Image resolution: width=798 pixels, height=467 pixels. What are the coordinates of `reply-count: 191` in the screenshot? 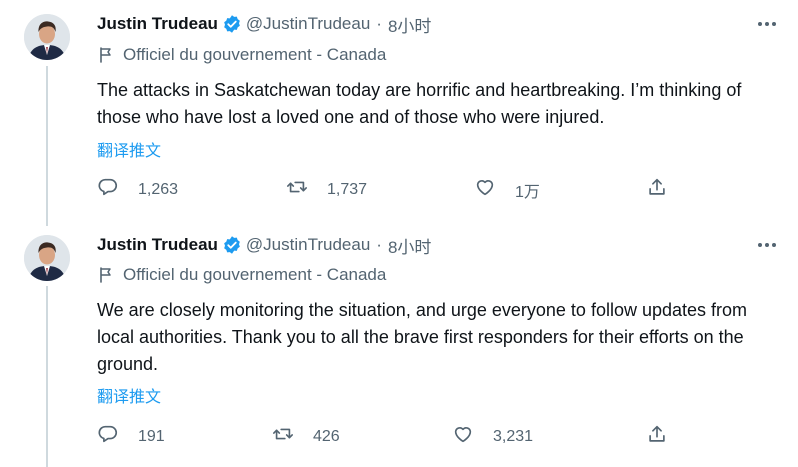 It's located at (151, 436).